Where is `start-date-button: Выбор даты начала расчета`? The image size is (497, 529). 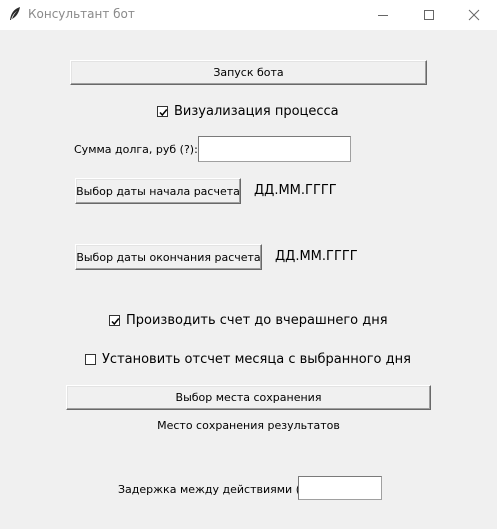
start-date-button: Выбор даты начала расчета is located at coordinates (158, 191).